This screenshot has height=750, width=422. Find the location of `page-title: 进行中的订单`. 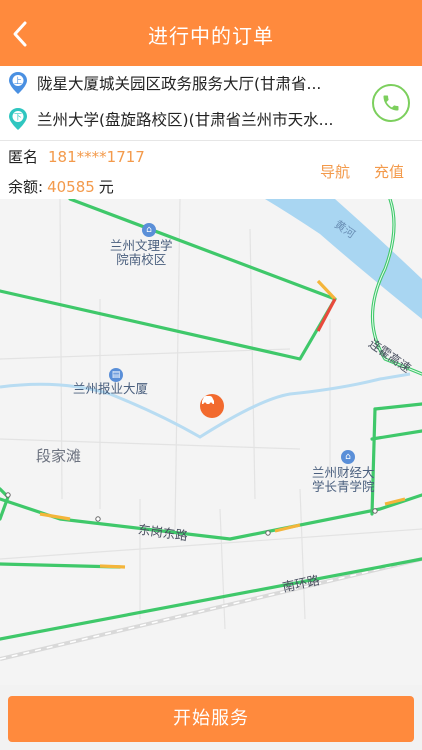

page-title: 进行中的订单 is located at coordinates (211, 36).